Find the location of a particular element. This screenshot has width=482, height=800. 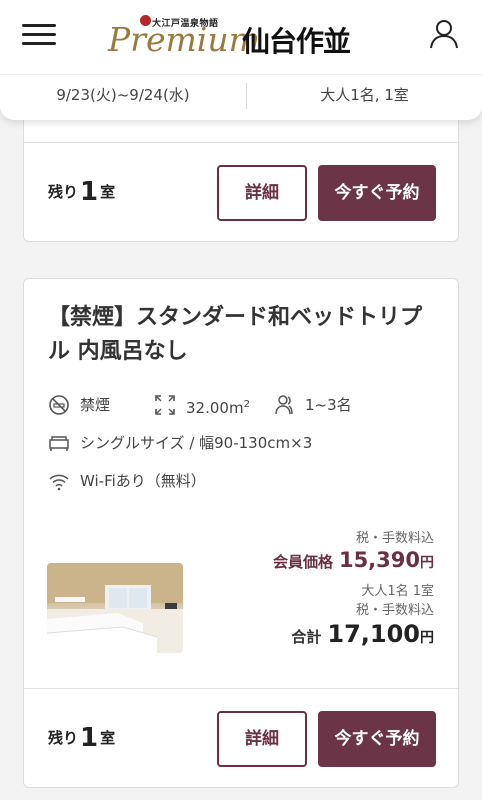

logo-hotel-name: 仙台作並 is located at coordinates (296, 41).